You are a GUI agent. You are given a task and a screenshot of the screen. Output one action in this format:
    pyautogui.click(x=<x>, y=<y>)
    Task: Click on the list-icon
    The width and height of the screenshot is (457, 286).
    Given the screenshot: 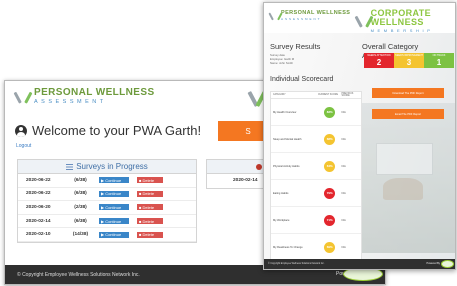 What is the action you would take?
    pyautogui.click(x=70, y=166)
    